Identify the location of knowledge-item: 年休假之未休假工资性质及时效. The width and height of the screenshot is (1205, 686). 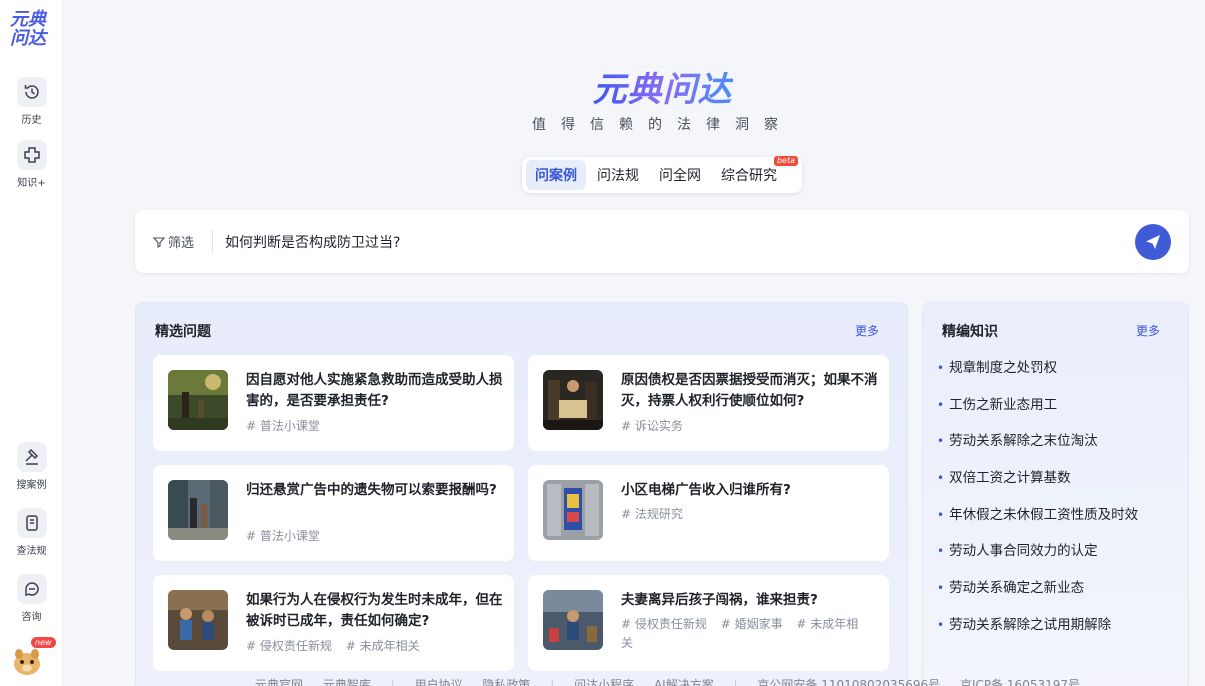
(1037, 523).